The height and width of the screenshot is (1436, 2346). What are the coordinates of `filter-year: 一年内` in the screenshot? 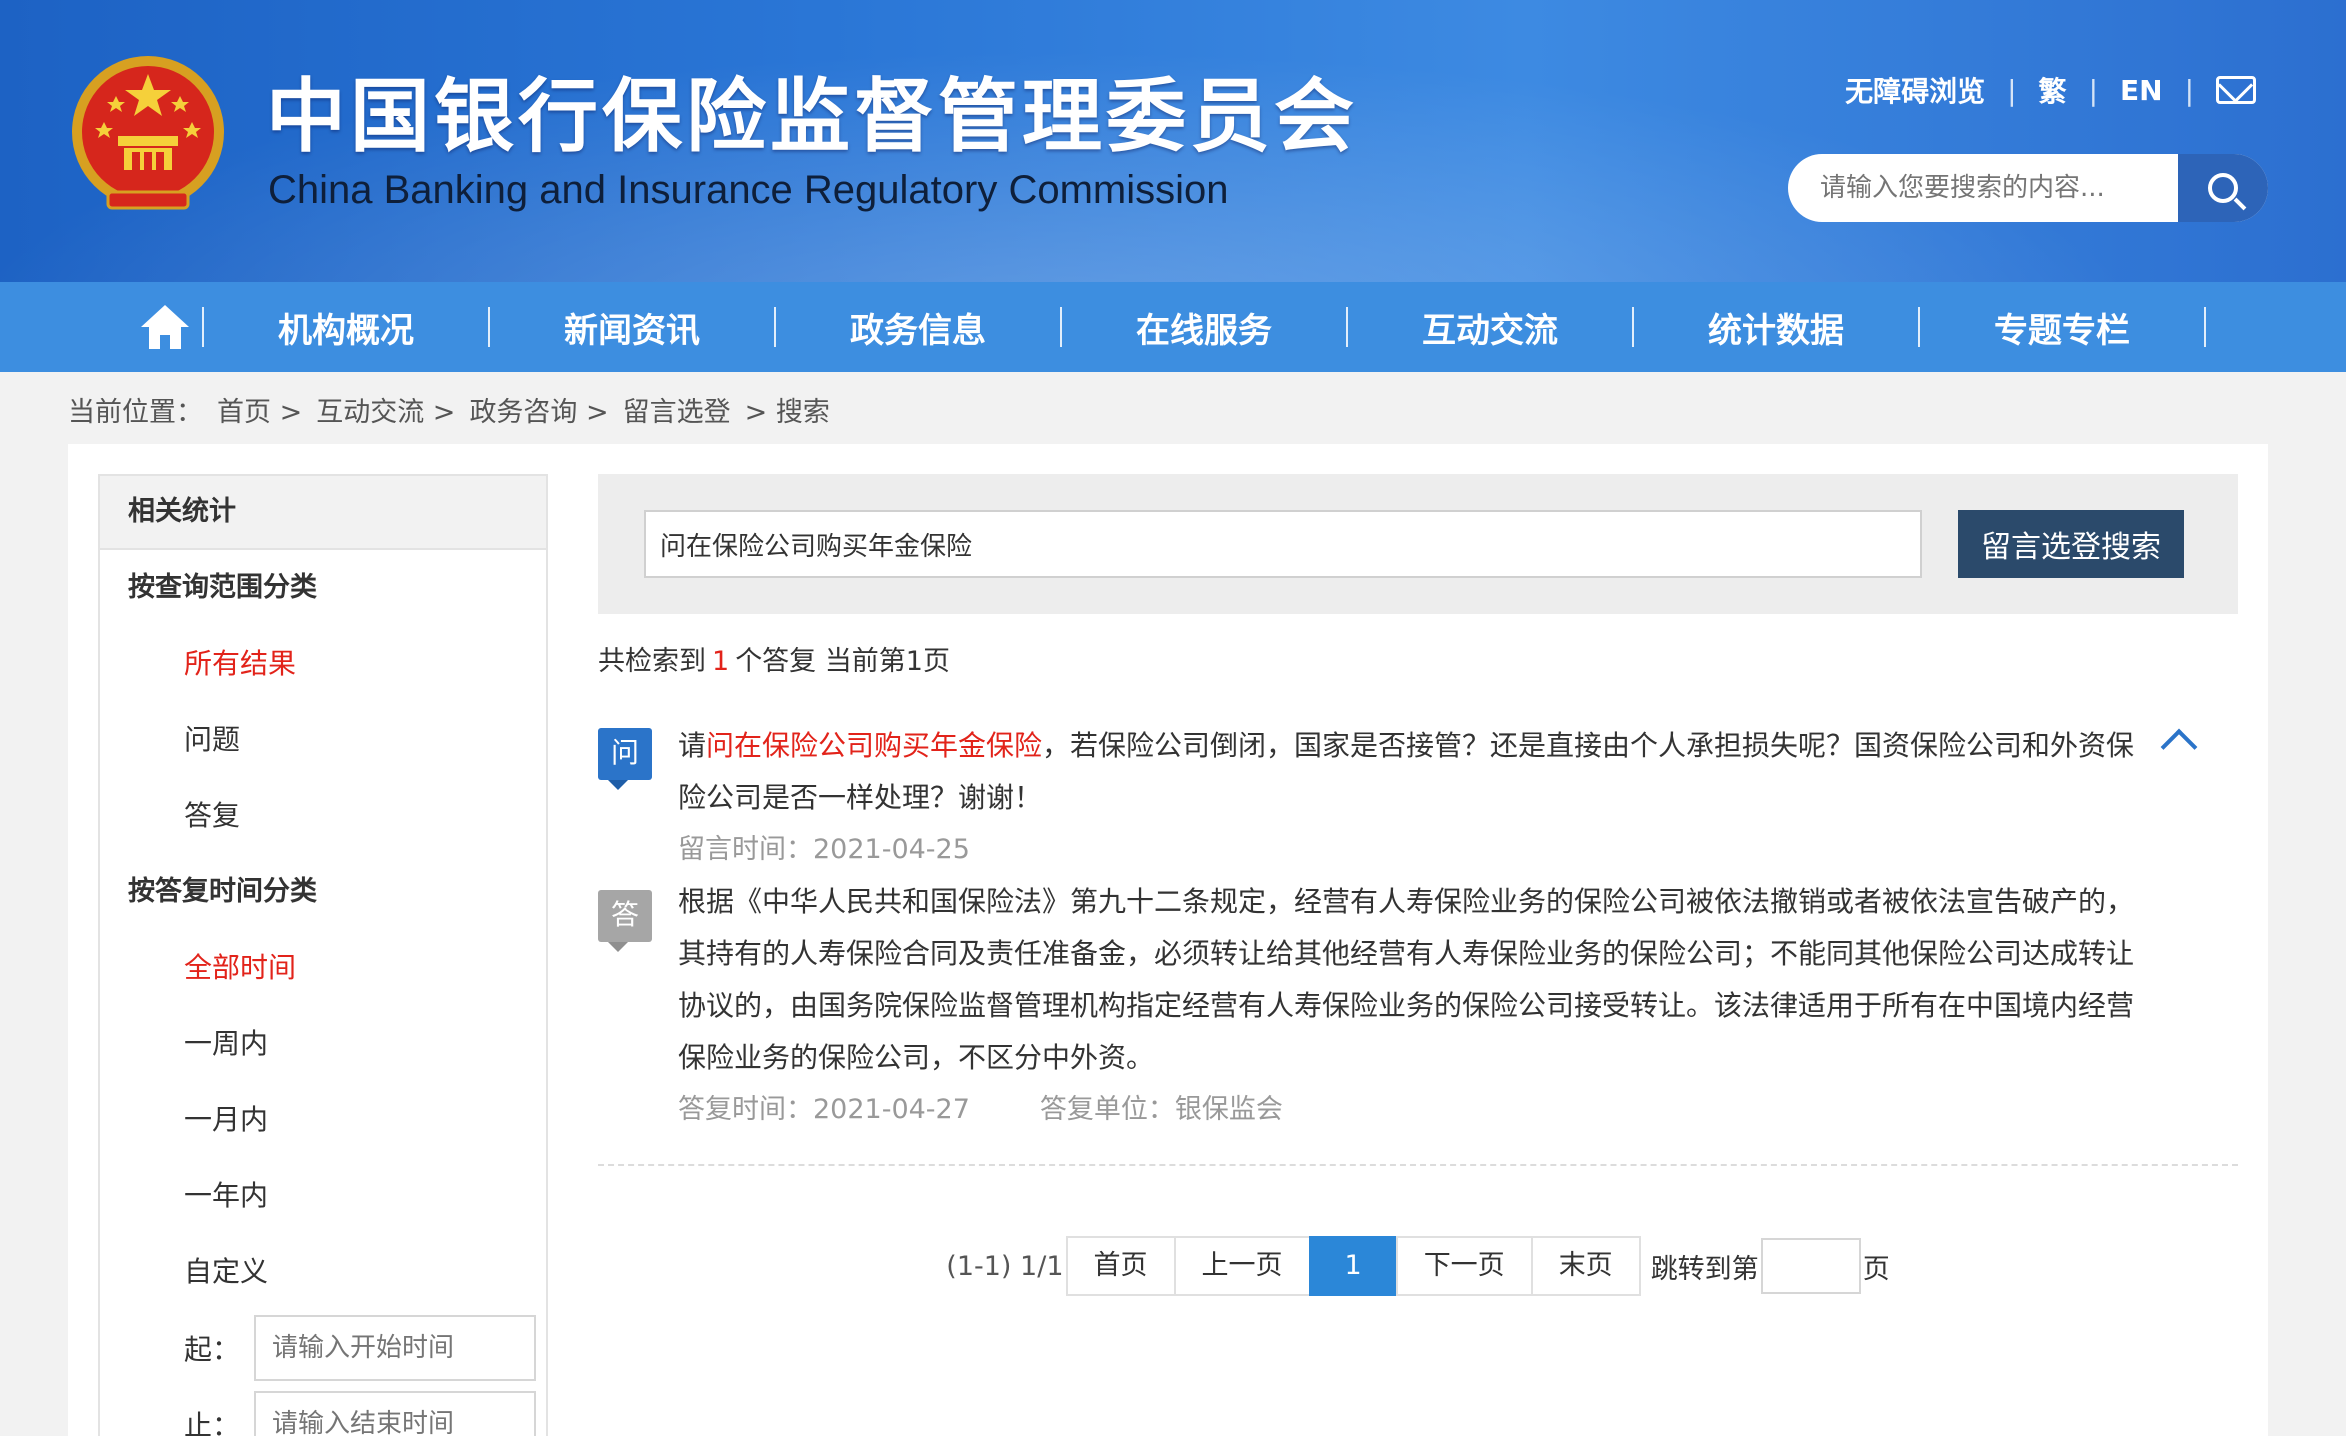 It's located at (323, 1196).